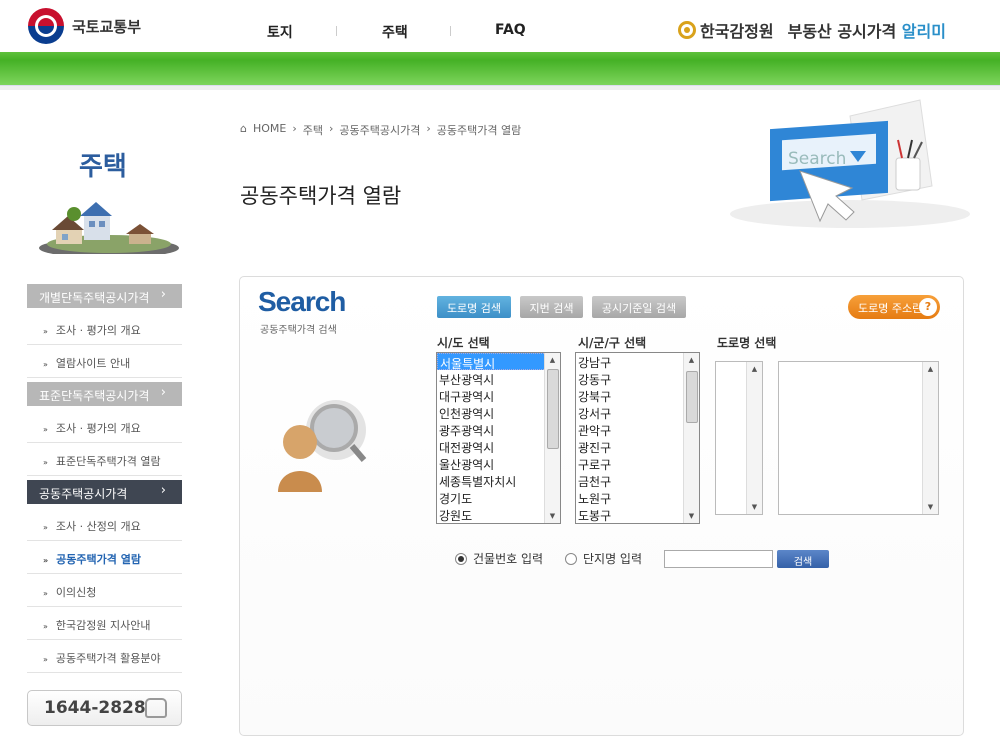 The image size is (1000, 736). What do you see at coordinates (637, 514) in the screenshot?
I see `sigungu-option: 도봉구` at bounding box center [637, 514].